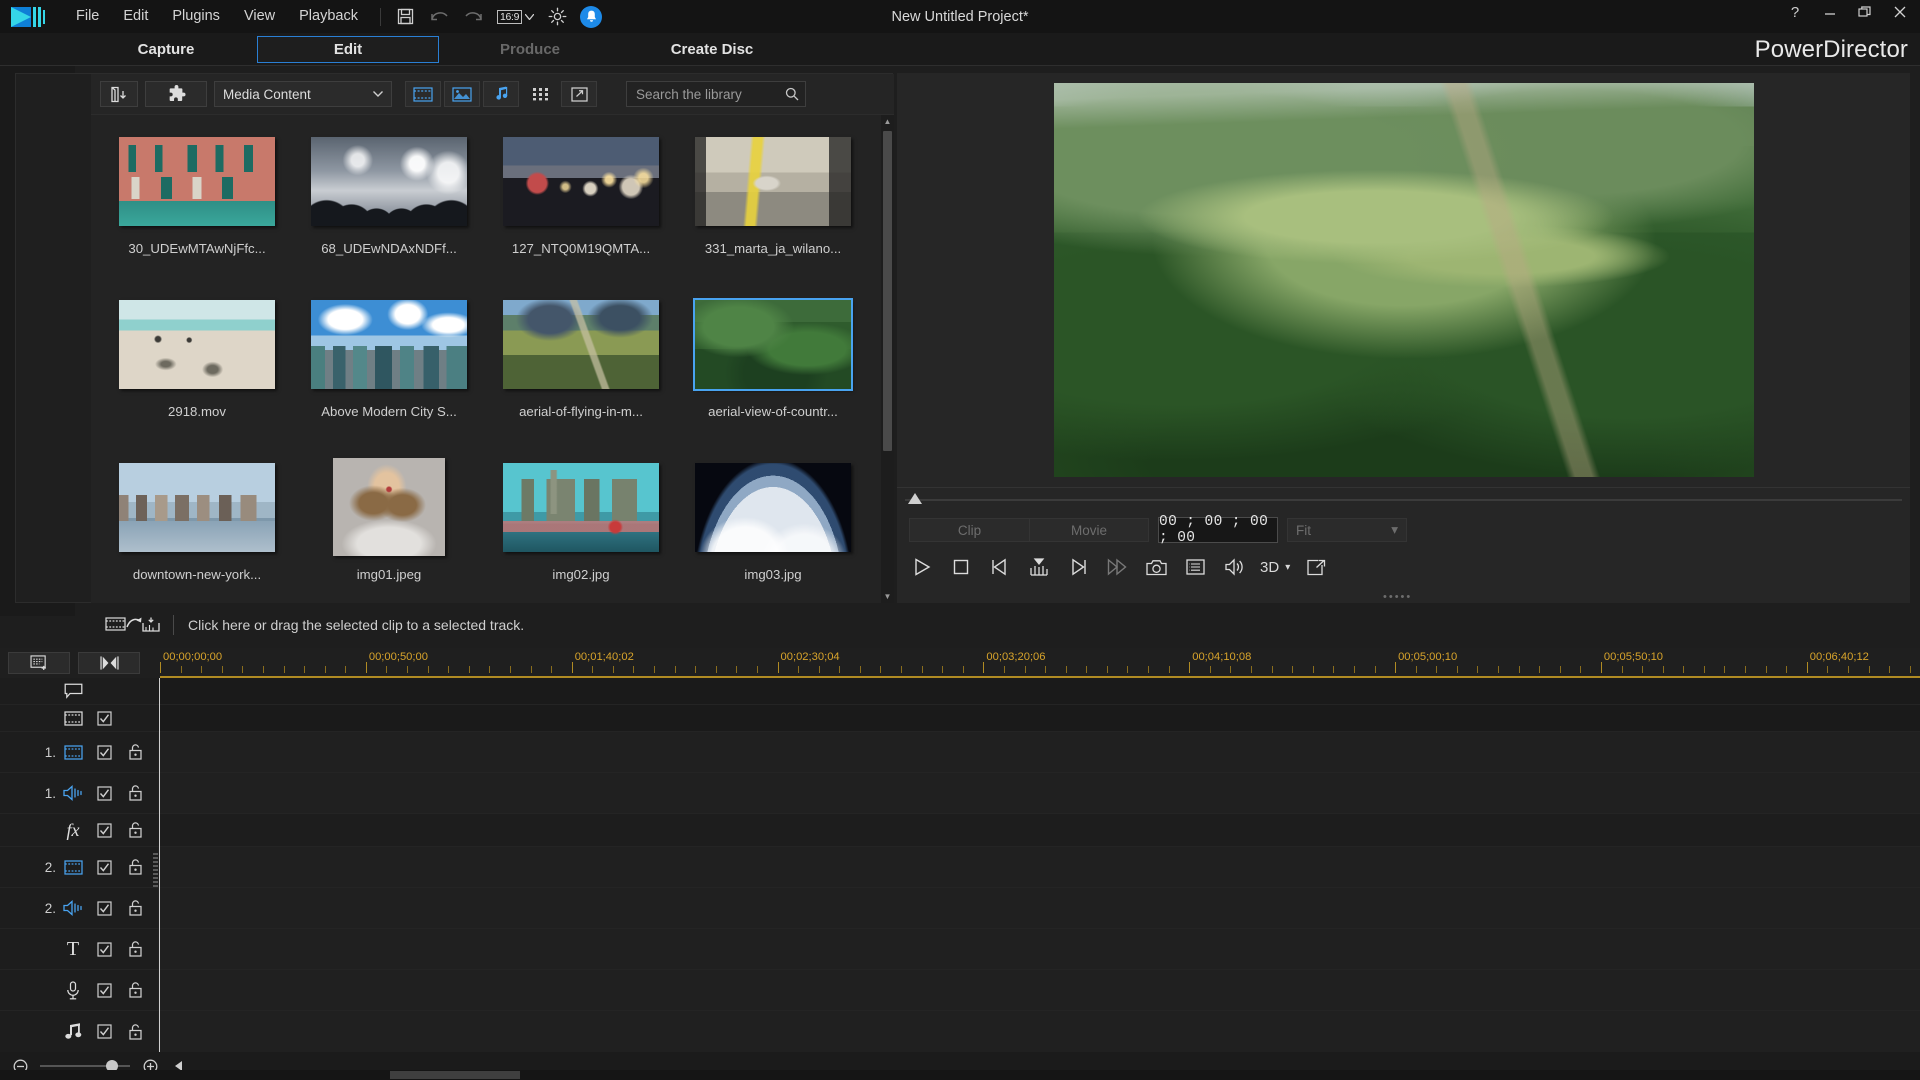 This screenshot has height=1080, width=1920. Describe the element at coordinates (712, 49) in the screenshot. I see `tab-create-disc: Create Disc` at that location.